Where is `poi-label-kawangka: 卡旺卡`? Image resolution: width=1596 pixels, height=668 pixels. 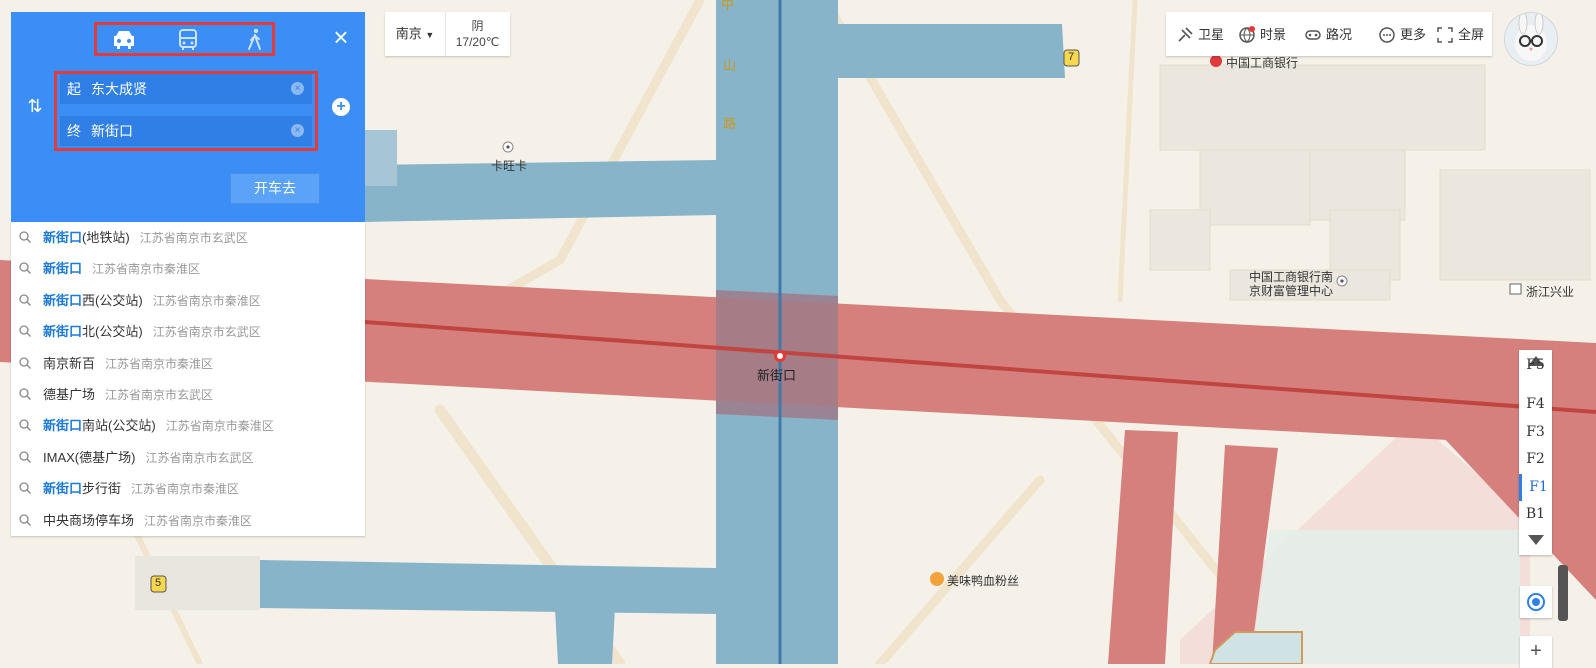 poi-label-kawangka: 卡旺卡 is located at coordinates (509, 165).